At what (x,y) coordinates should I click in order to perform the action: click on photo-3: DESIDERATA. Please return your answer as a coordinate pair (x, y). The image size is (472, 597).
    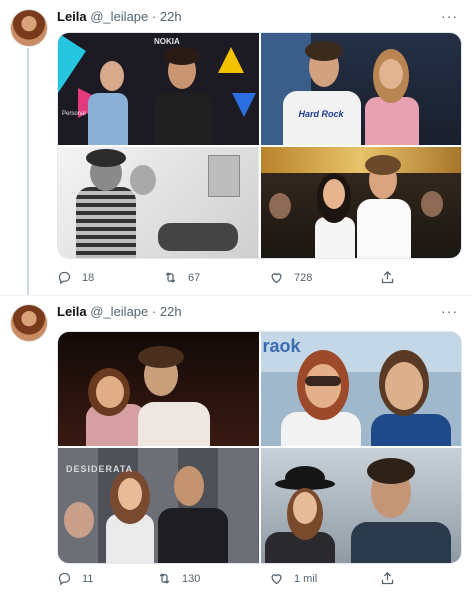
    Looking at the image, I should click on (158, 505).